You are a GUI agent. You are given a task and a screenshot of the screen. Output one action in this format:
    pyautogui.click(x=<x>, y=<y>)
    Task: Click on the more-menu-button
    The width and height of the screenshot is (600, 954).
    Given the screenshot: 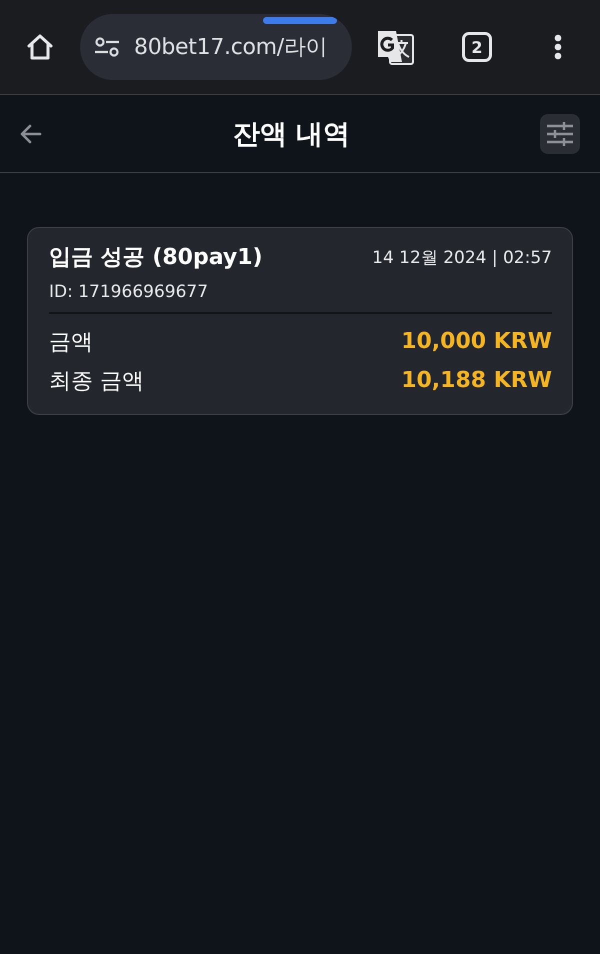 What is the action you would take?
    pyautogui.click(x=558, y=47)
    